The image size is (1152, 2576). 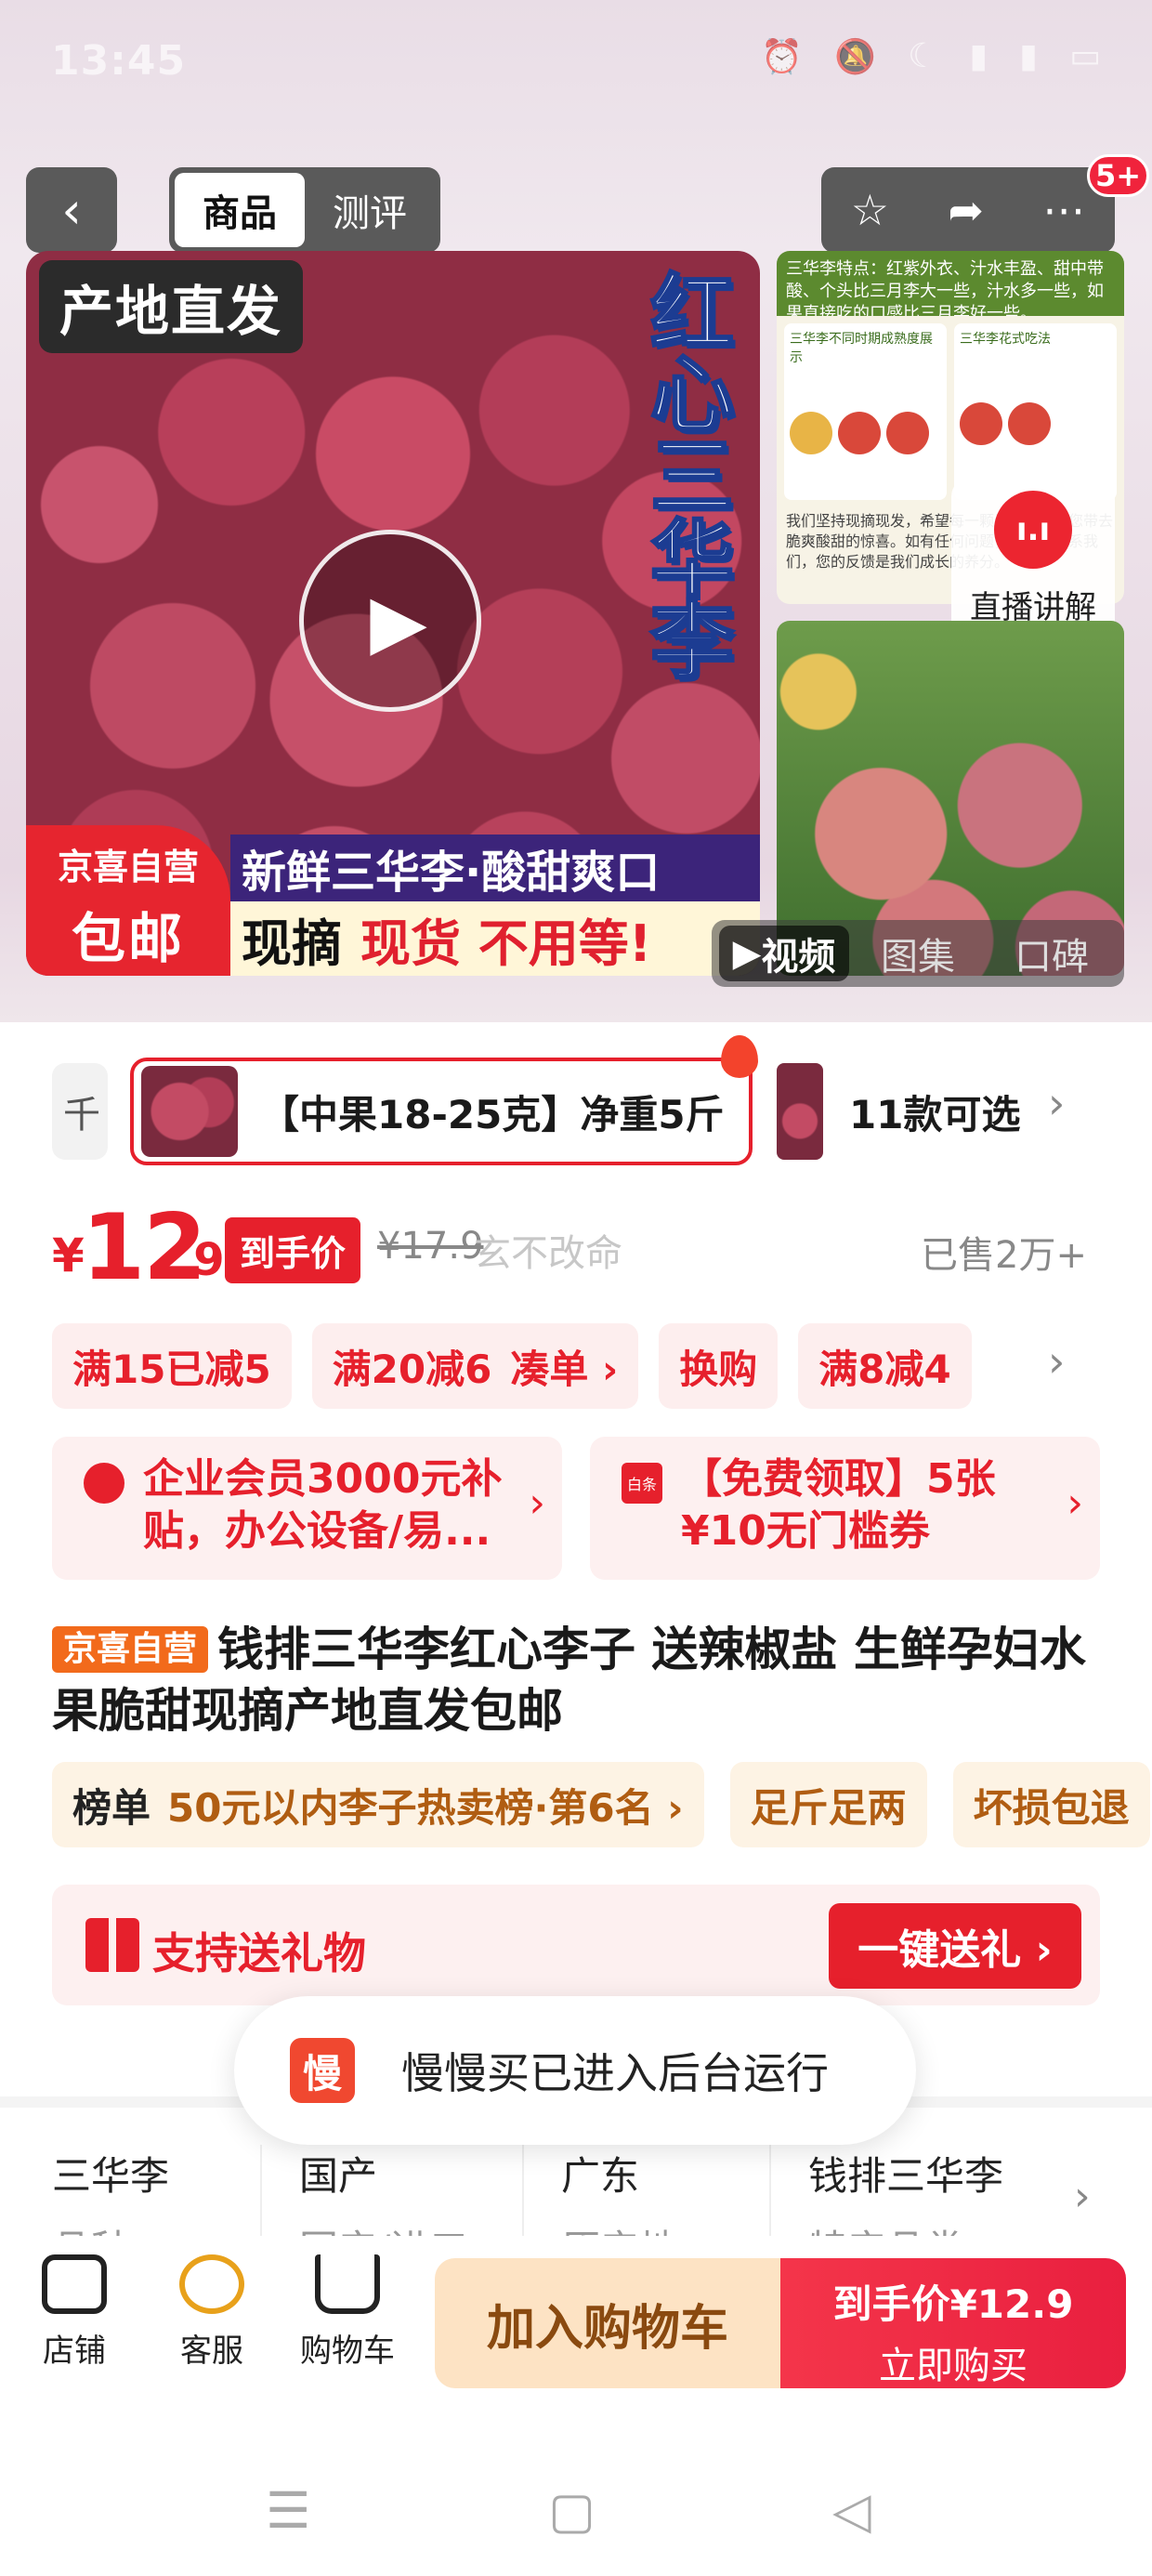 What do you see at coordinates (845, 1508) in the screenshot?
I see `coupon-card-baitiao: 白条 【免费领取】5张¥10无门槛券 ›` at bounding box center [845, 1508].